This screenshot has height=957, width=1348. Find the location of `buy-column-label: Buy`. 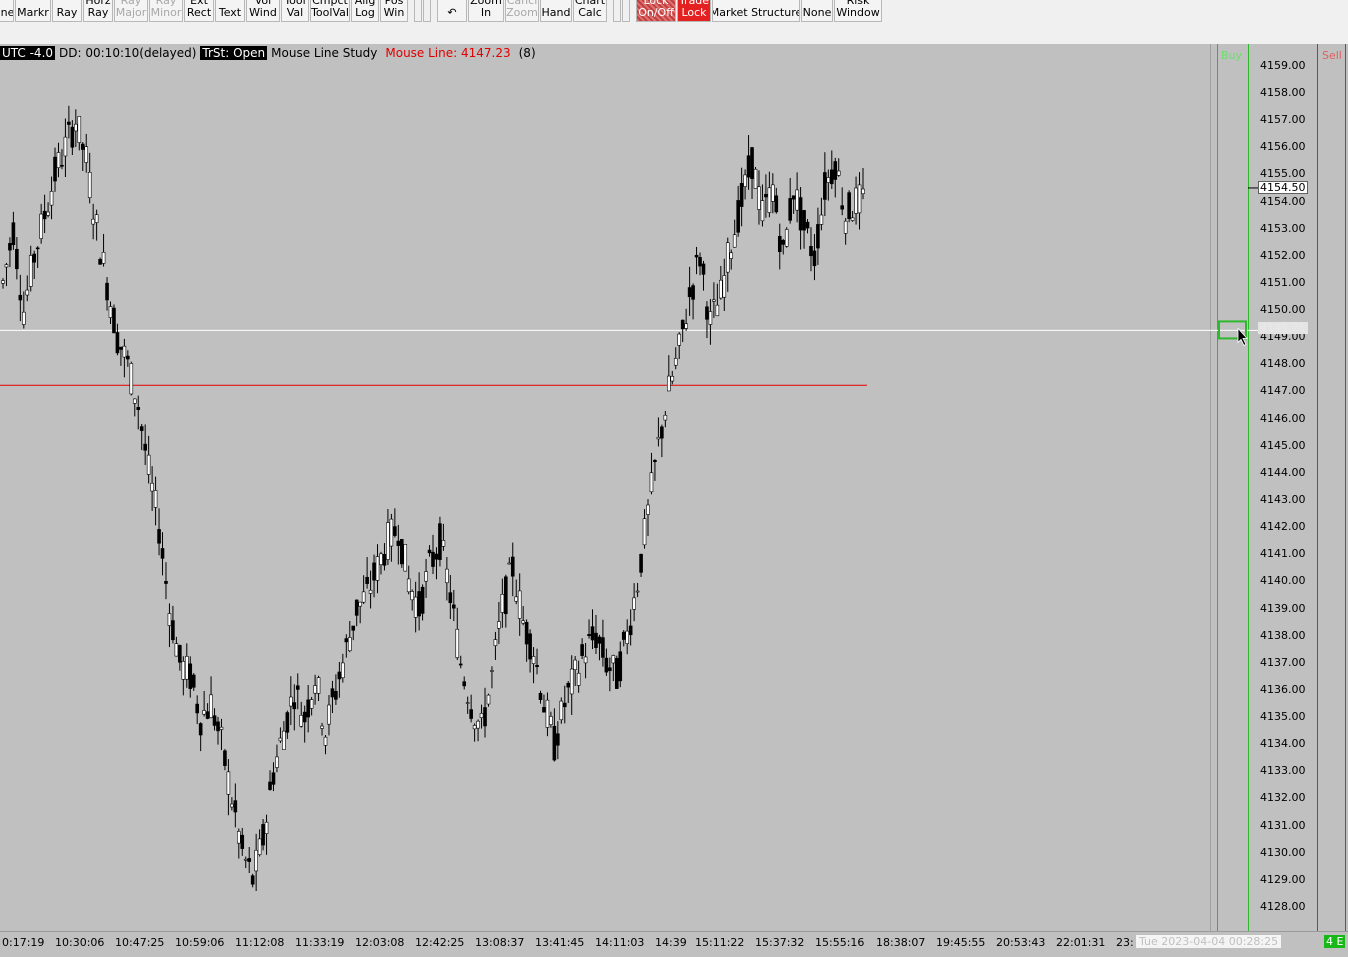

buy-column-label: Buy is located at coordinates (1231, 55).